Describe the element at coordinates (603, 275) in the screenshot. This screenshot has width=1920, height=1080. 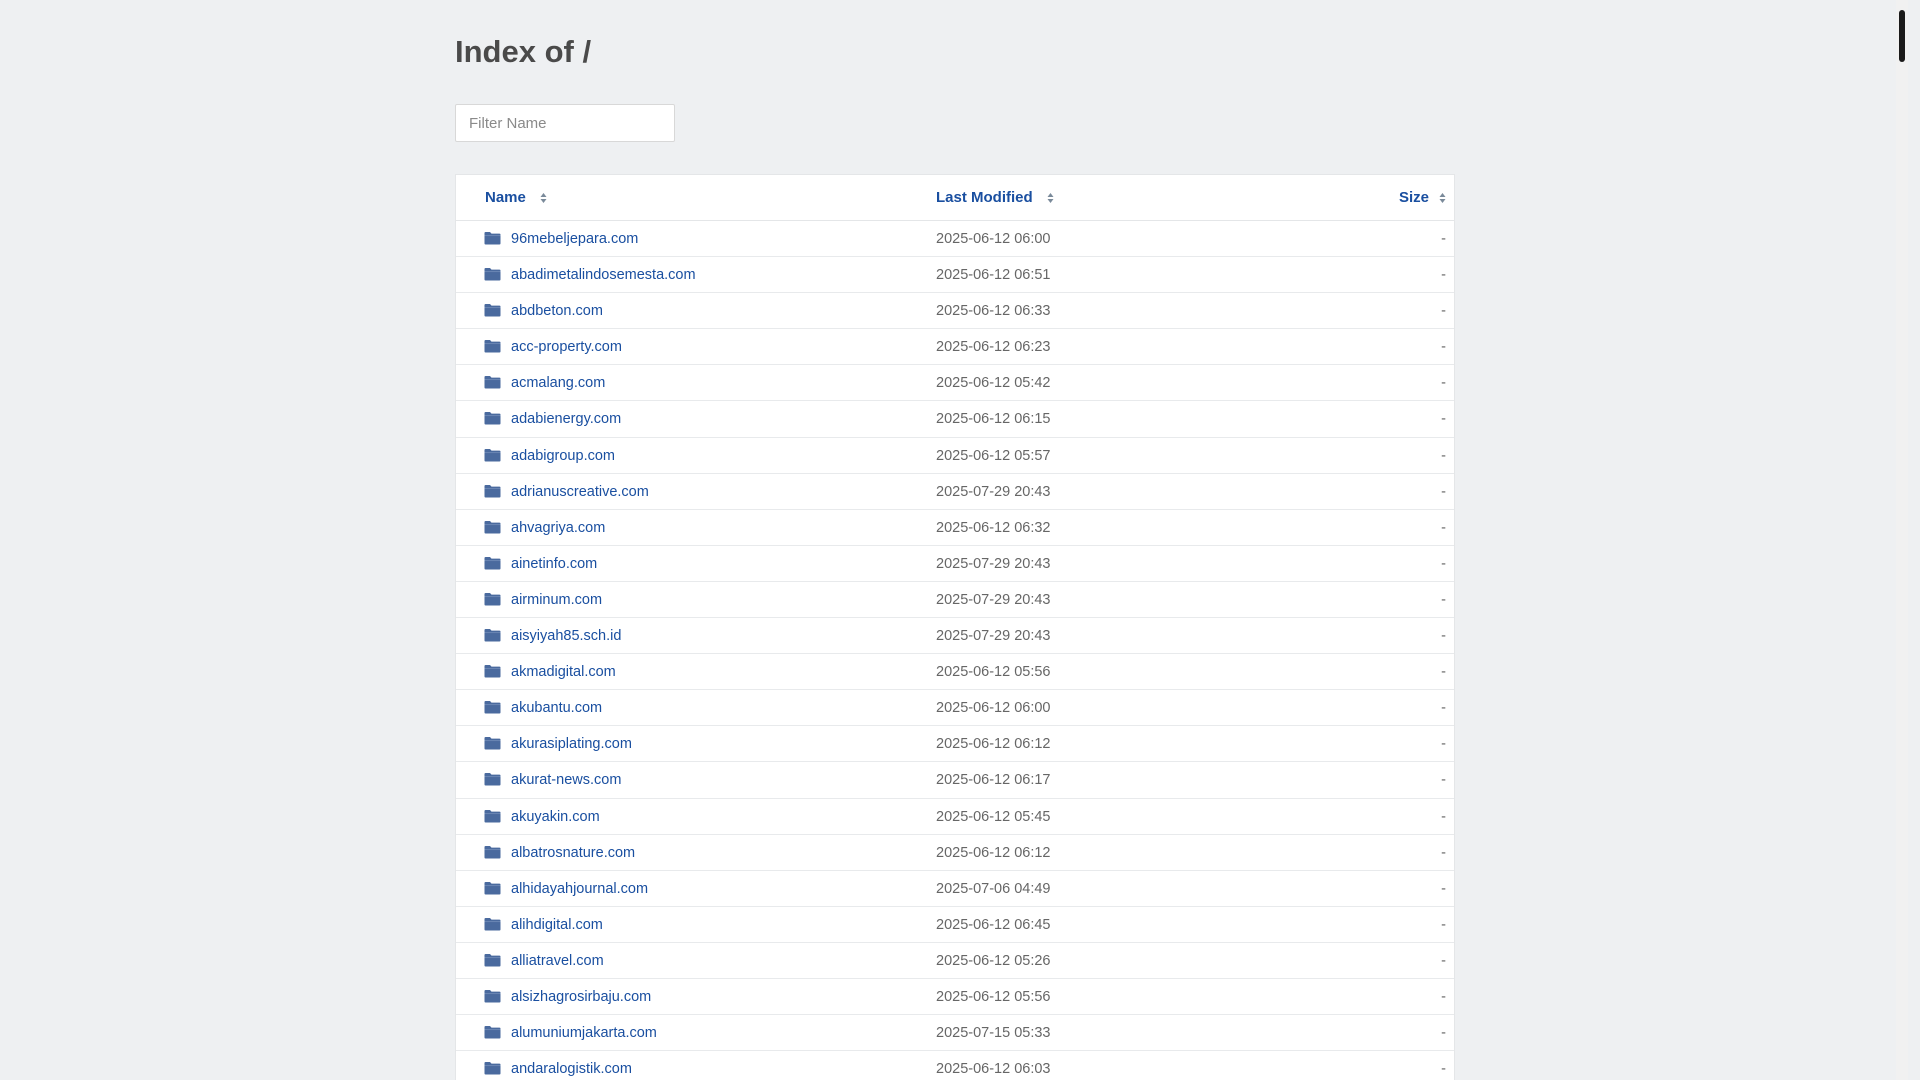
I see `entry-name-link: abadimetalindosemesta.com` at that location.